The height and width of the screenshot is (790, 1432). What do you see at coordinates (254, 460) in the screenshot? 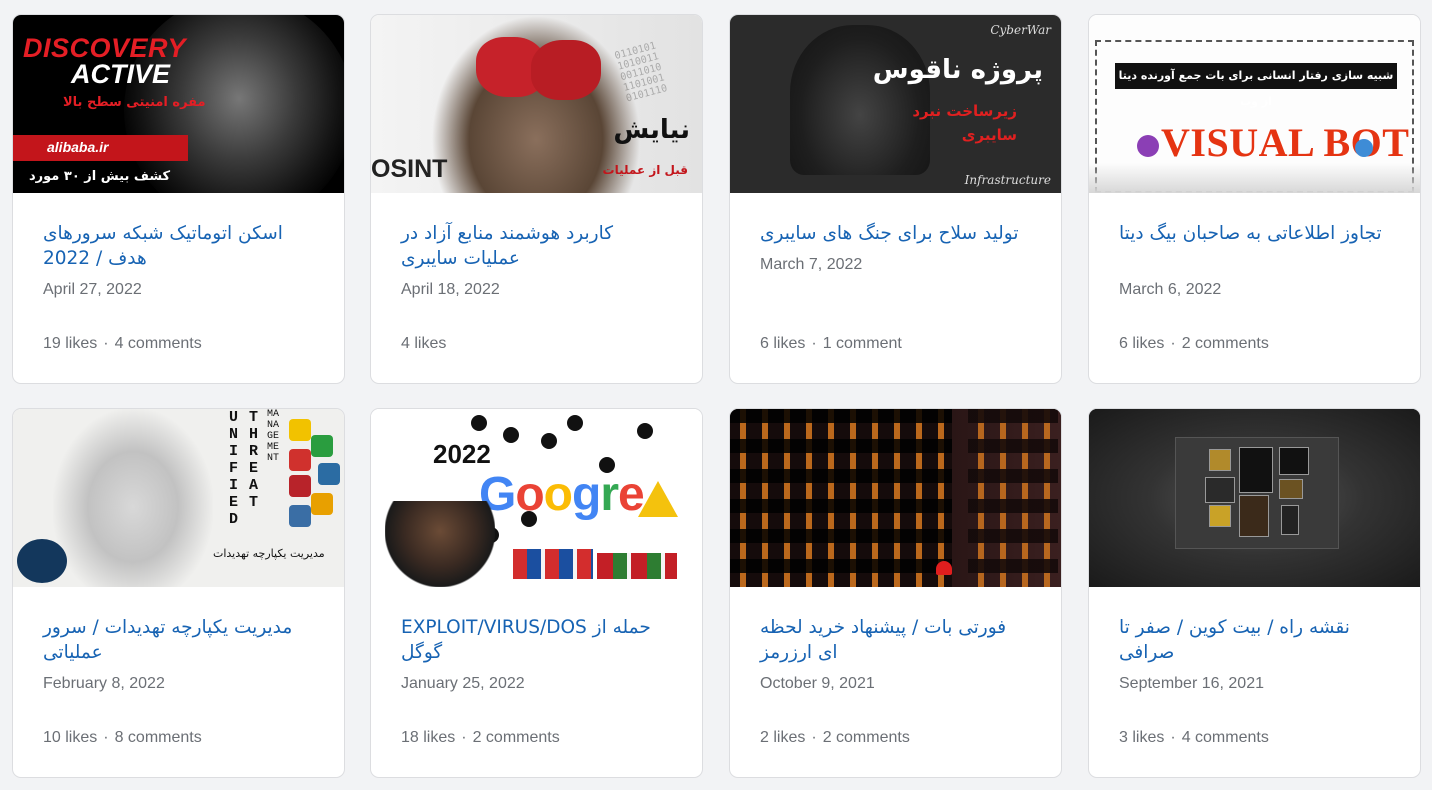
I see `thumb-vertical-text: THREAT` at bounding box center [254, 460].